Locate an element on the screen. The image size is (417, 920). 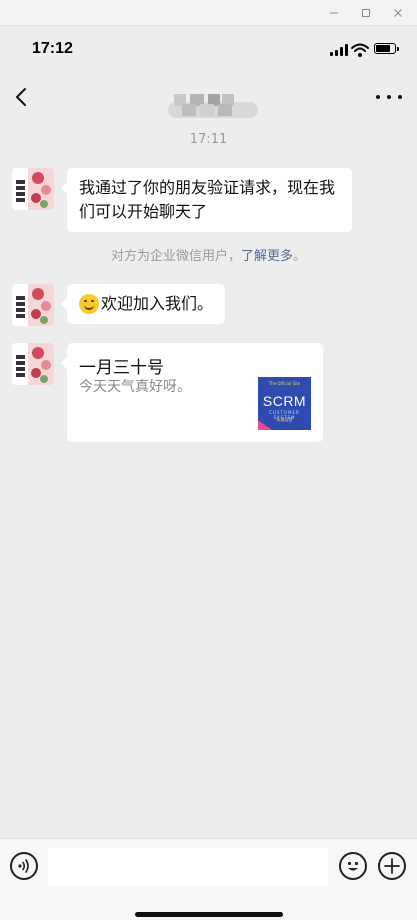
learn-more-link: 了解更多 is located at coordinates (267, 256).